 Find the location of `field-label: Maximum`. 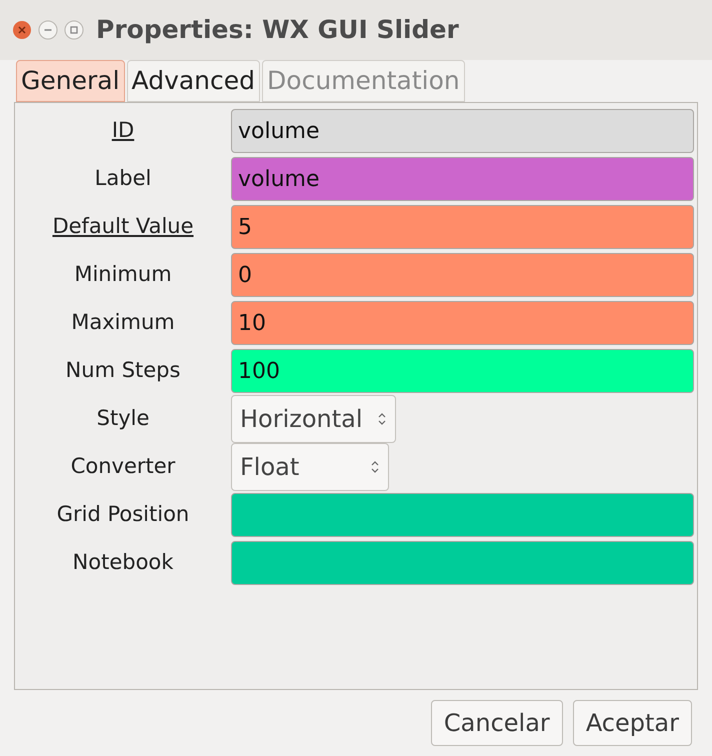

field-label: Maximum is located at coordinates (123, 322).